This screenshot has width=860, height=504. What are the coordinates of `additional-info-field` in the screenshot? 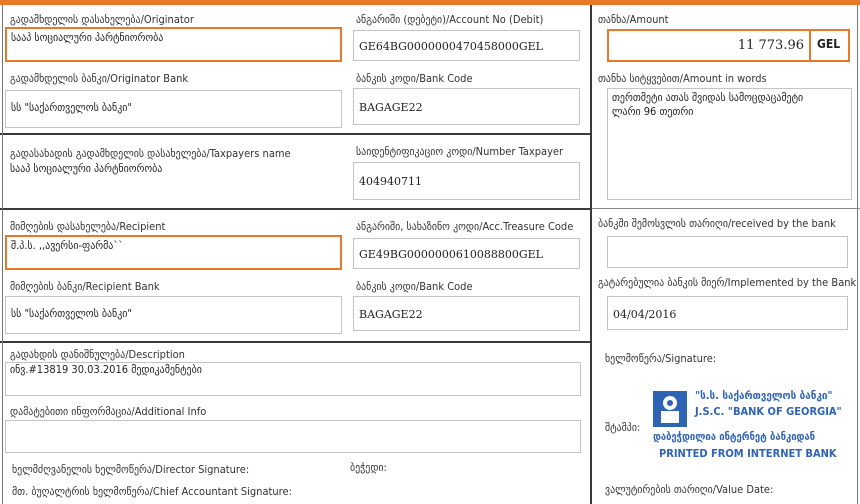 It's located at (293, 436).